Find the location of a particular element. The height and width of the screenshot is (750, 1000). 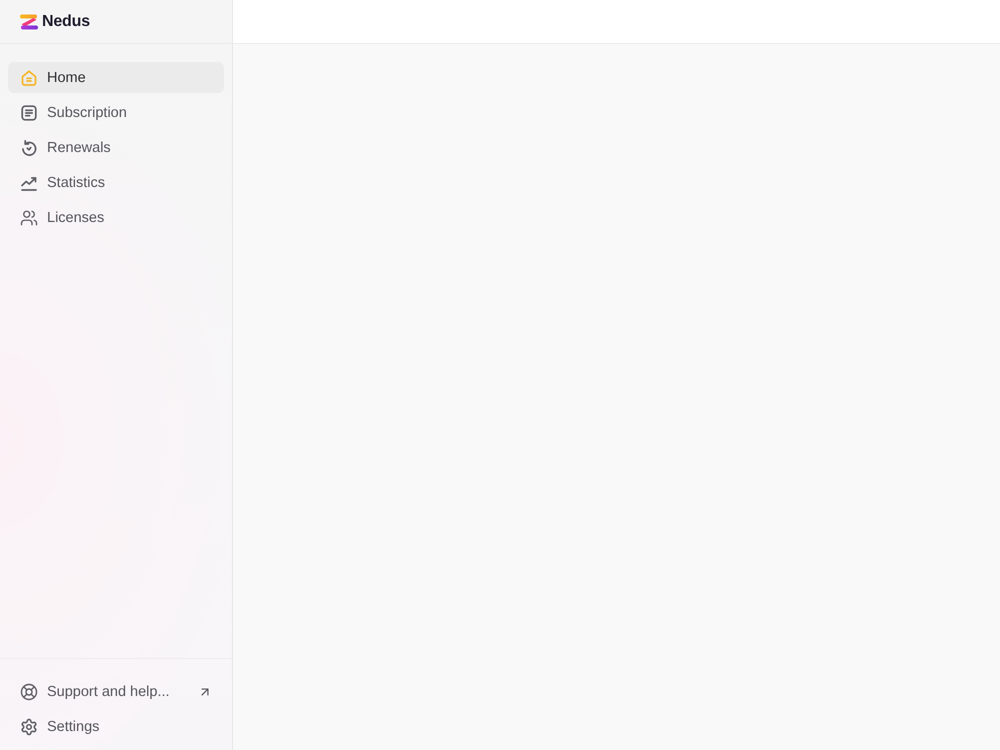

nav-item: Subscription is located at coordinates (116, 112).